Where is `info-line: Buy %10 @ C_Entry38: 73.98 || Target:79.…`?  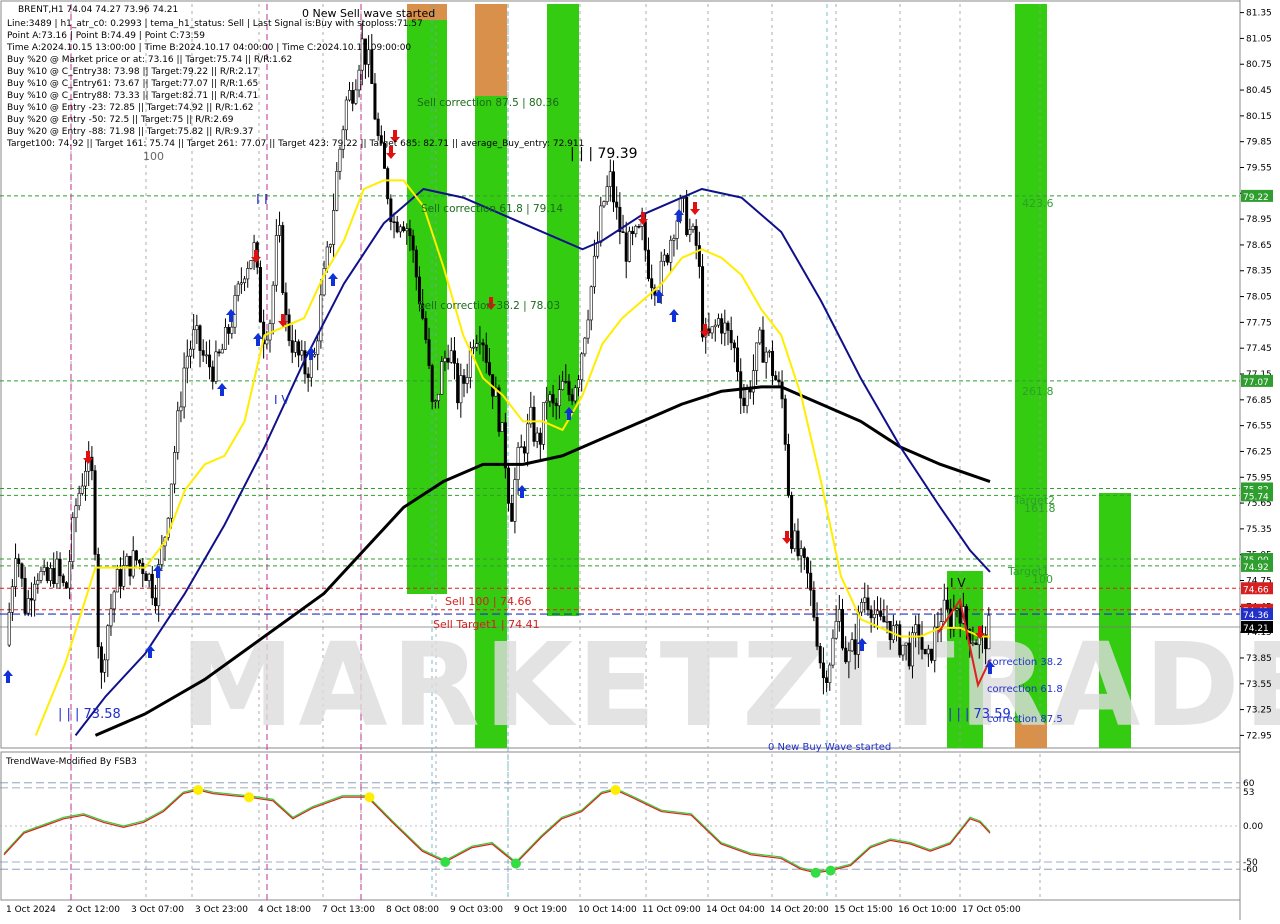 info-line: Buy %10 @ C_Entry38: 73.98 || Target:79.… is located at coordinates (132, 72).